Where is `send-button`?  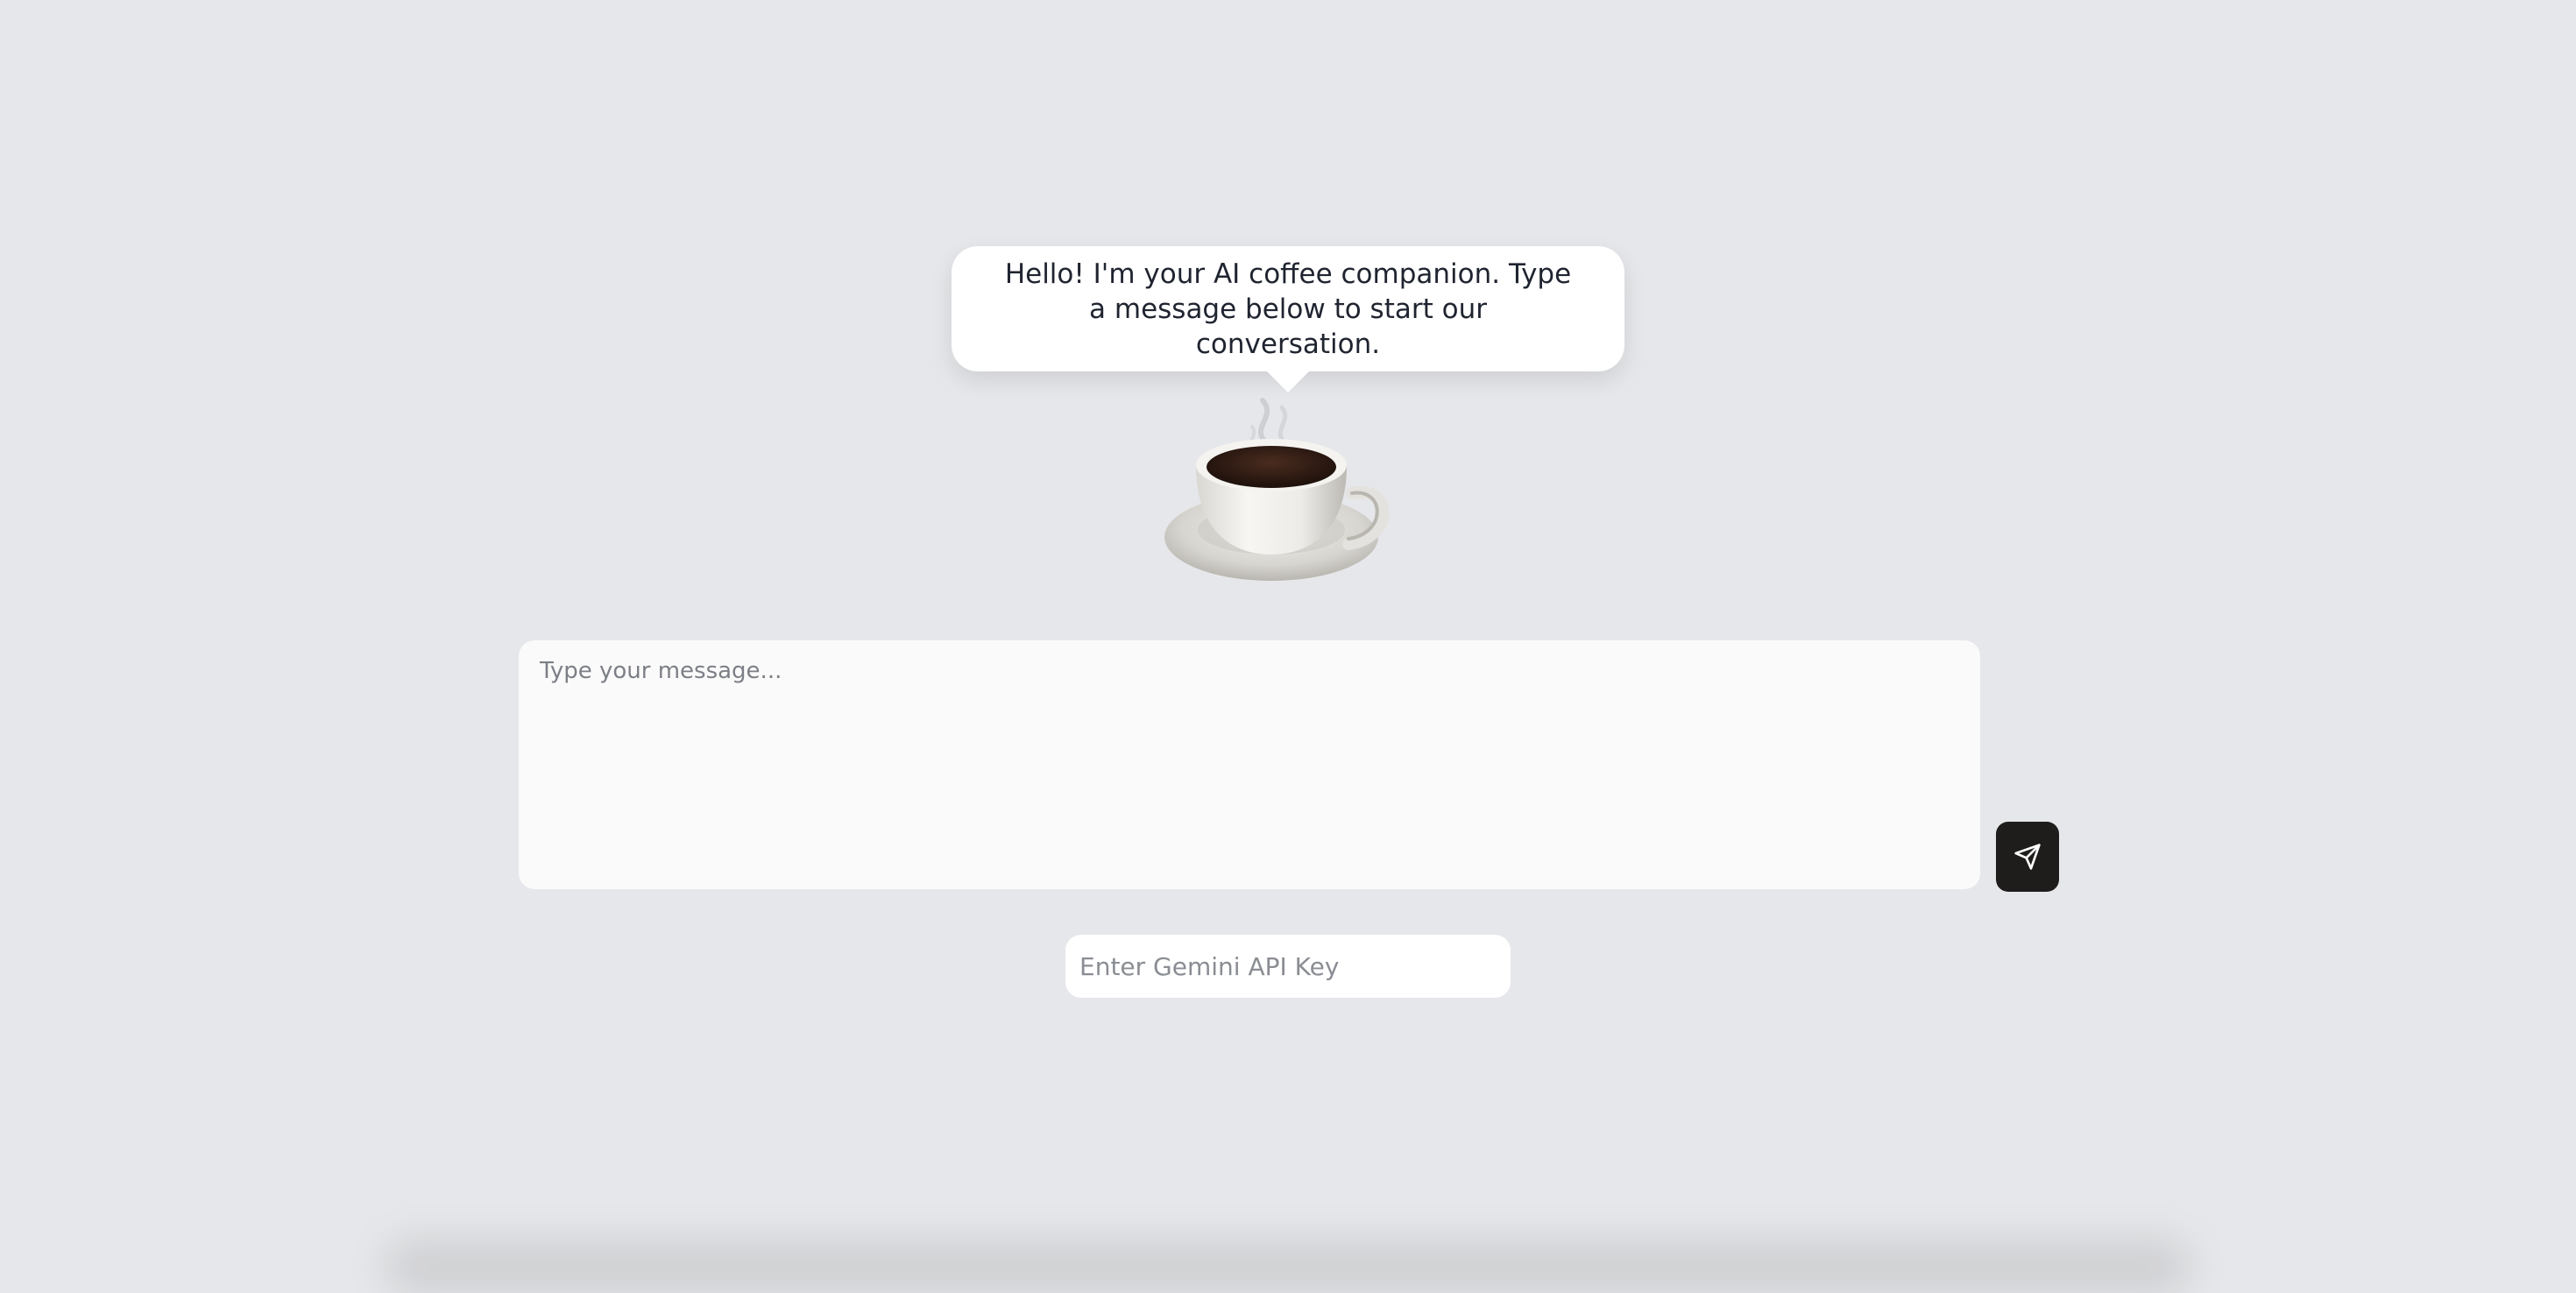 send-button is located at coordinates (2027, 857).